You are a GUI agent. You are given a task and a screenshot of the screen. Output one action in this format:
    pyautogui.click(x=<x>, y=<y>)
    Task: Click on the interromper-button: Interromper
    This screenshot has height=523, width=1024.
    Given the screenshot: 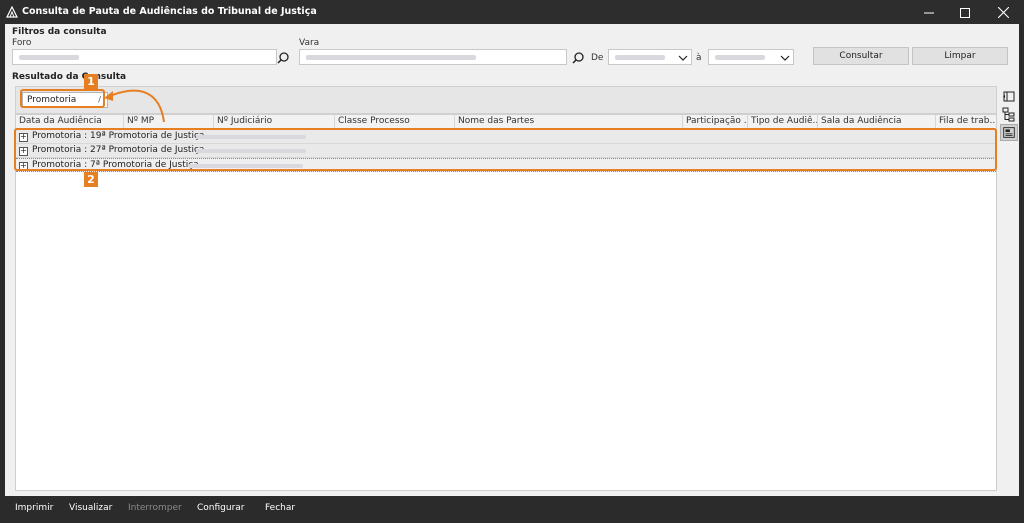 What is the action you would take?
    pyautogui.click(x=155, y=508)
    